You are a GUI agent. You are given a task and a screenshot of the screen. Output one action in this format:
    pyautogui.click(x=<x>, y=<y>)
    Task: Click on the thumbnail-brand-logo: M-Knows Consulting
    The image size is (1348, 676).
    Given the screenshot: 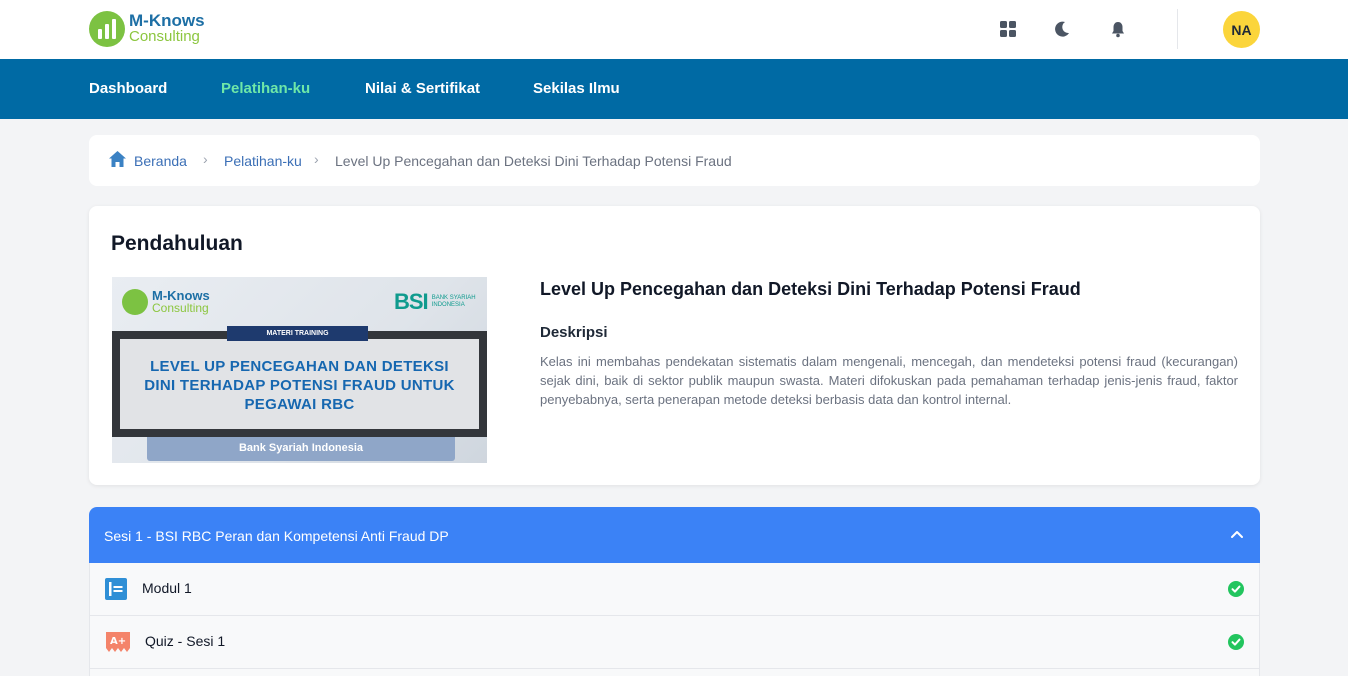 What is the action you would take?
    pyautogui.click(x=166, y=302)
    